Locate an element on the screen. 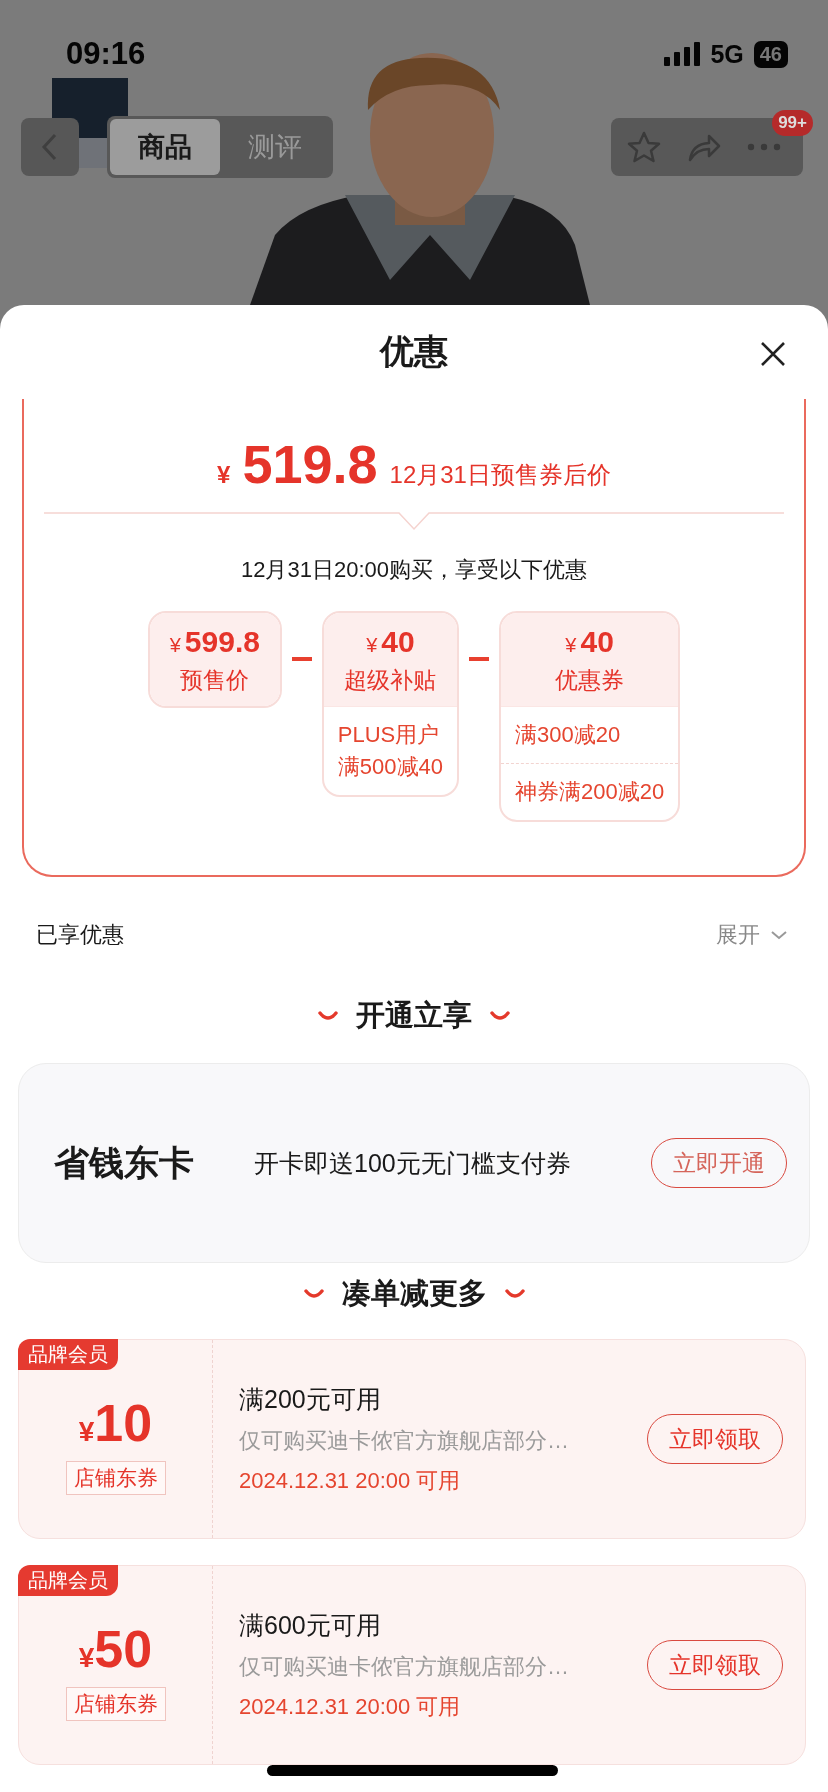  coupon-condition: 满600元可用 is located at coordinates (310, 1625).